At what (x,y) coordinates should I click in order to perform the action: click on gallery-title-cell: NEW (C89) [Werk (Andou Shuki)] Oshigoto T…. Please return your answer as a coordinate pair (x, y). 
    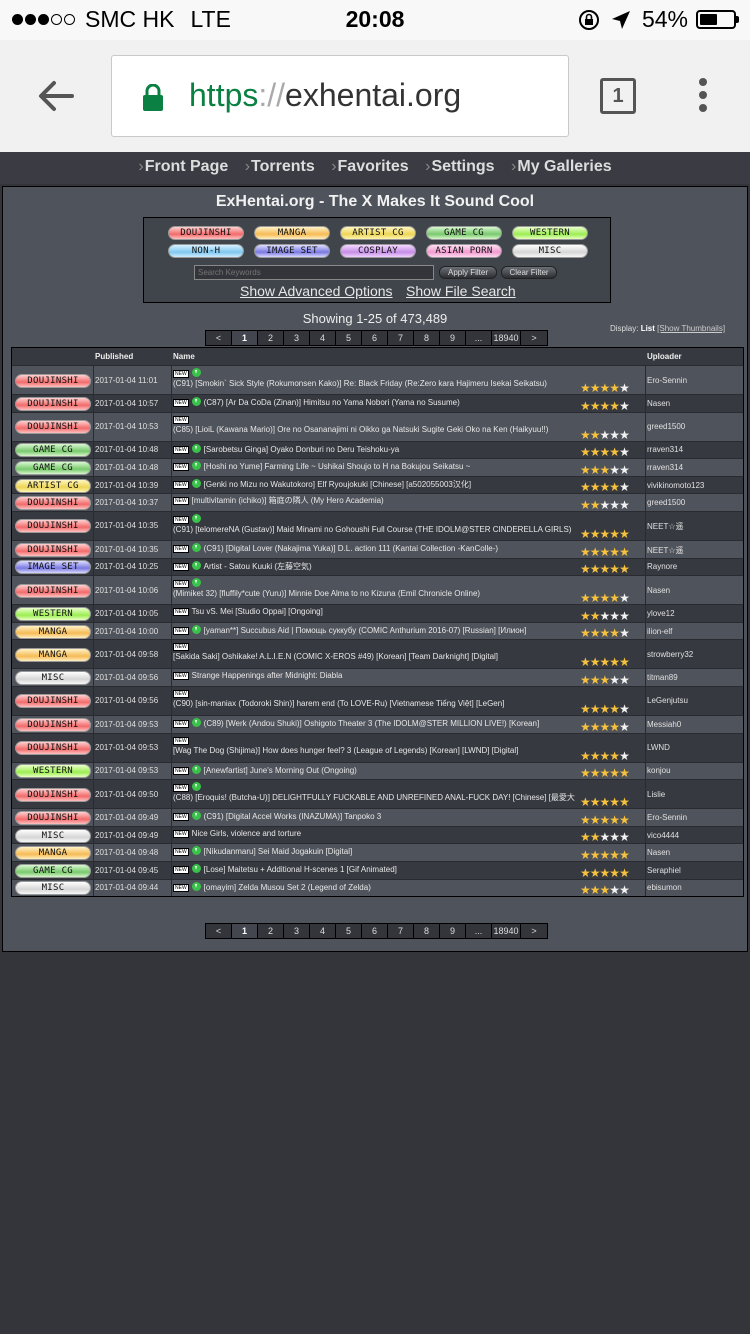
    Looking at the image, I should click on (408, 723).